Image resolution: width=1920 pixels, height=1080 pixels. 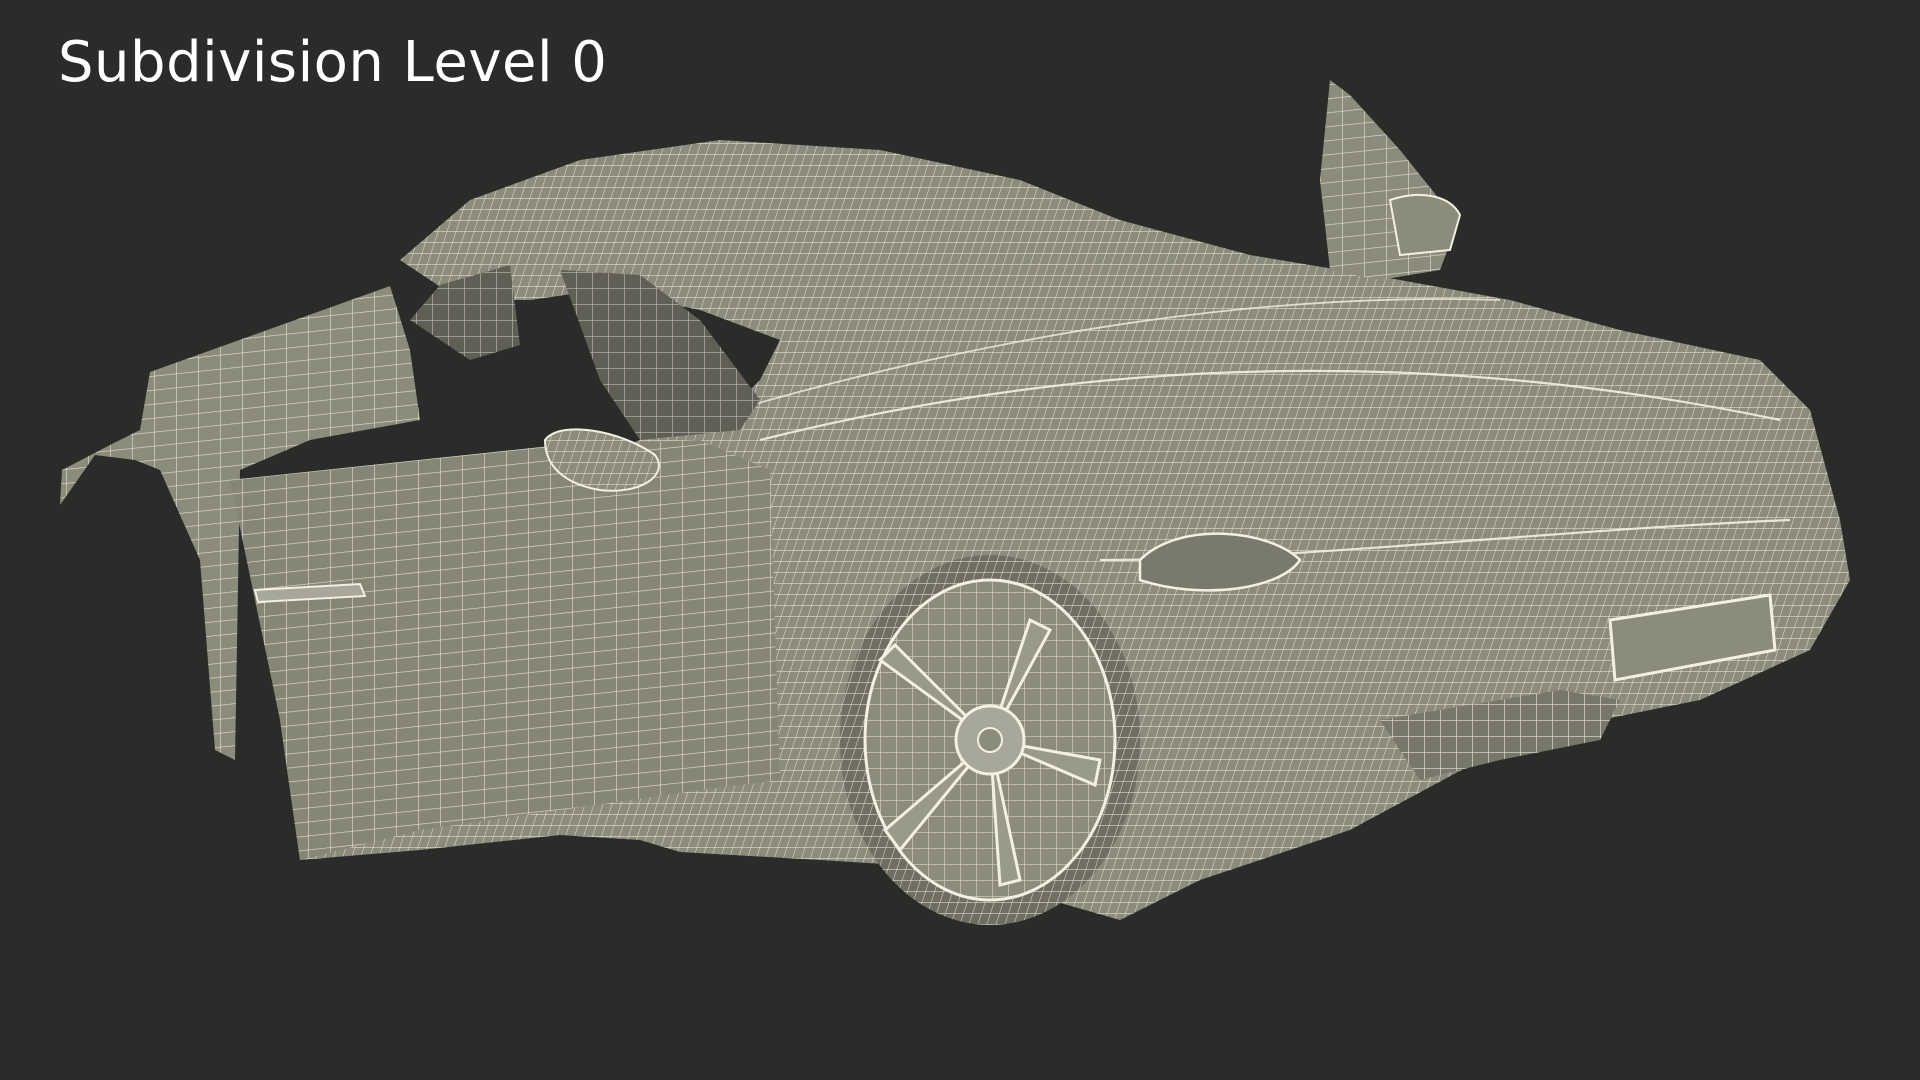 I want to click on subdivision-level-title: Subdivision Level 0, so click(x=333, y=62).